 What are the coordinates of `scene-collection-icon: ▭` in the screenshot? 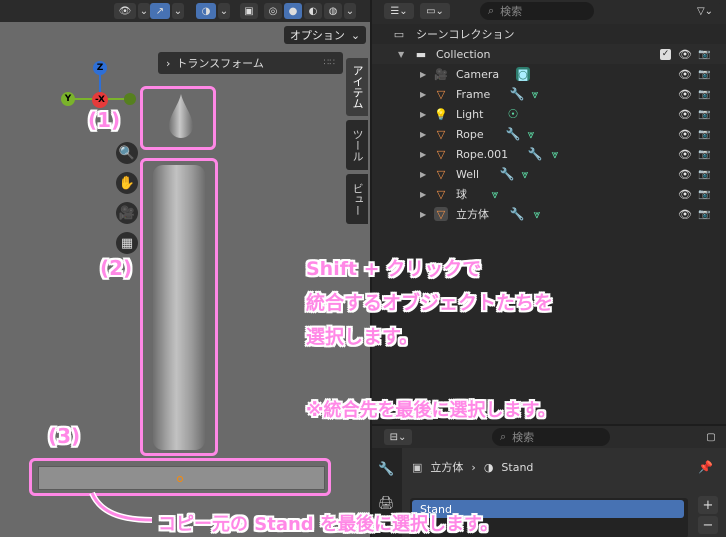 It's located at (399, 34).